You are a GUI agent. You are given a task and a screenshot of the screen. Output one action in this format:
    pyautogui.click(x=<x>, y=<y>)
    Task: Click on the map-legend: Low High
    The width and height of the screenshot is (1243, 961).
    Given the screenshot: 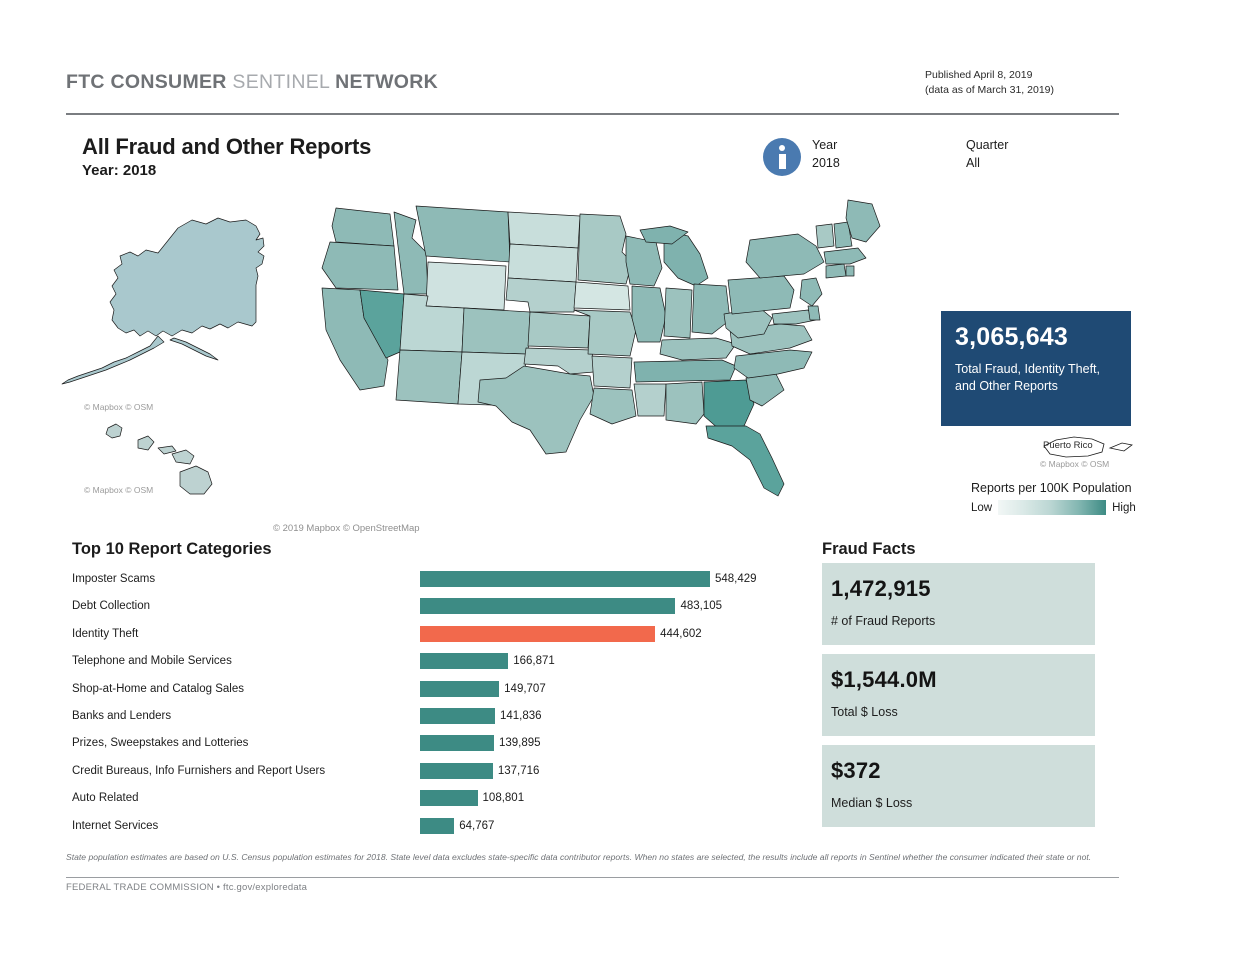 What is the action you would take?
    pyautogui.click(x=1053, y=507)
    